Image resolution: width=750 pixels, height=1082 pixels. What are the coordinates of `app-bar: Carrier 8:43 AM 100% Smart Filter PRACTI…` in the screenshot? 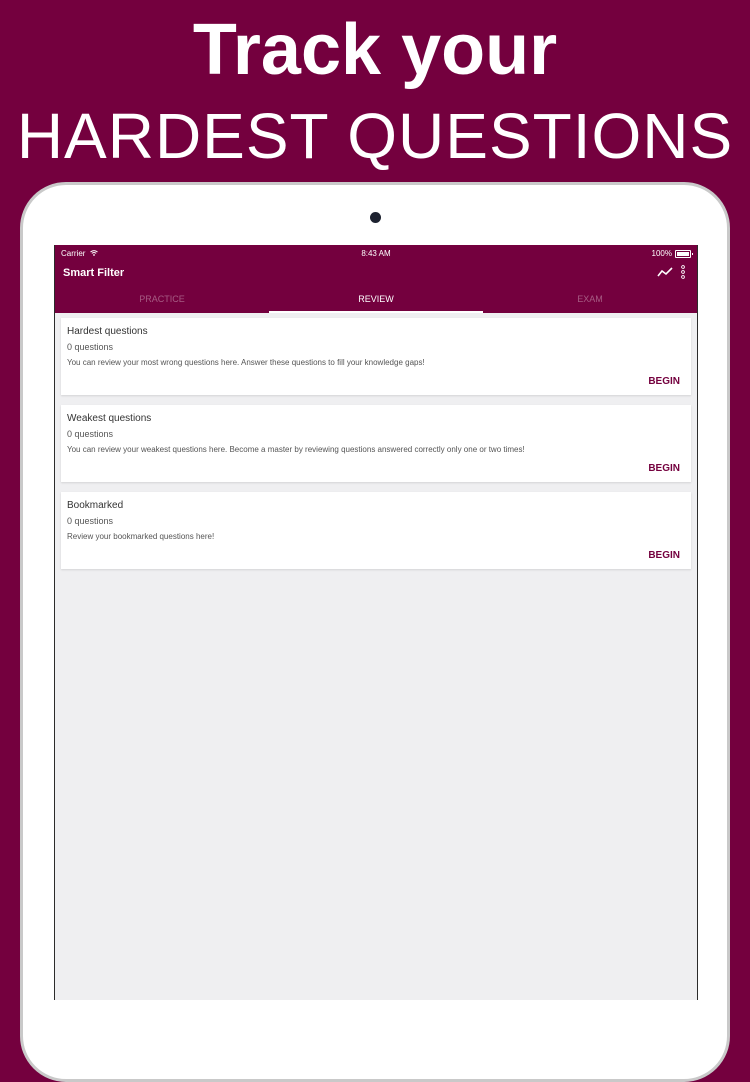 It's located at (376, 279).